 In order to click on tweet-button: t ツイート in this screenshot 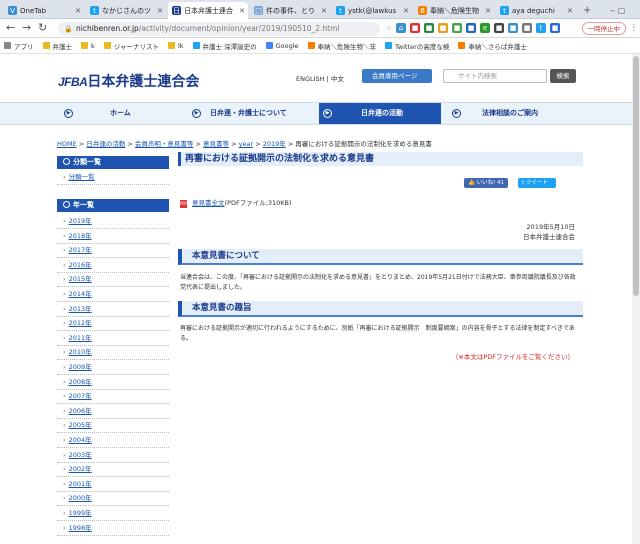, I will do `click(537, 183)`.